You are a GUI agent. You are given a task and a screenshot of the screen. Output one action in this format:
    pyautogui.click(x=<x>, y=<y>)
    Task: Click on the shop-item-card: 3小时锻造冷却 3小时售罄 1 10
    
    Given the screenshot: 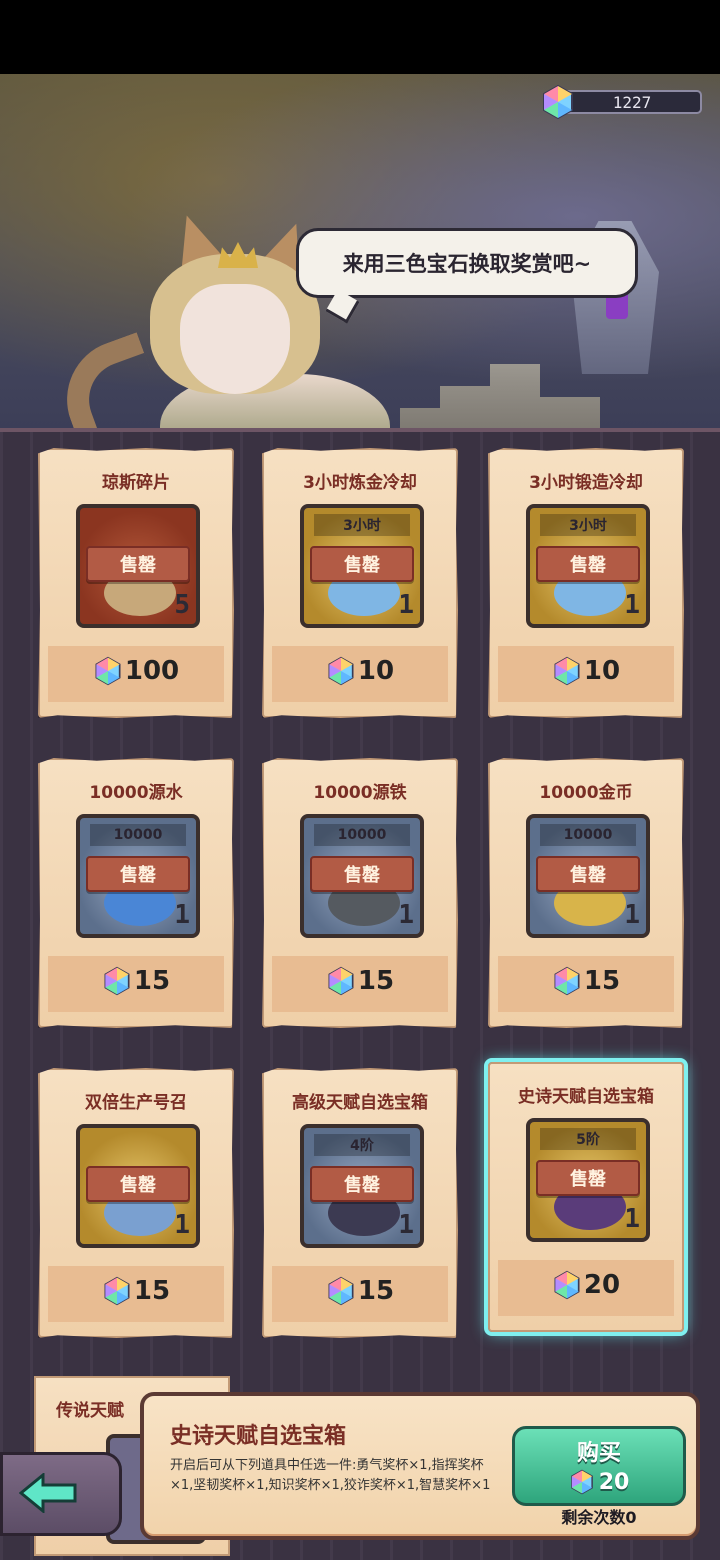 What is the action you would take?
    pyautogui.click(x=586, y=583)
    